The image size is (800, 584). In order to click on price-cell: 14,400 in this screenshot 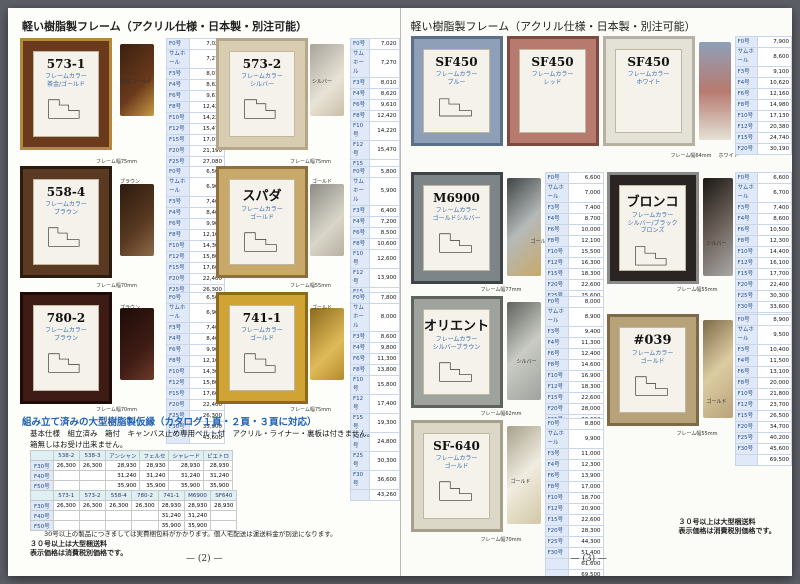, I will do `click(774, 252)`.